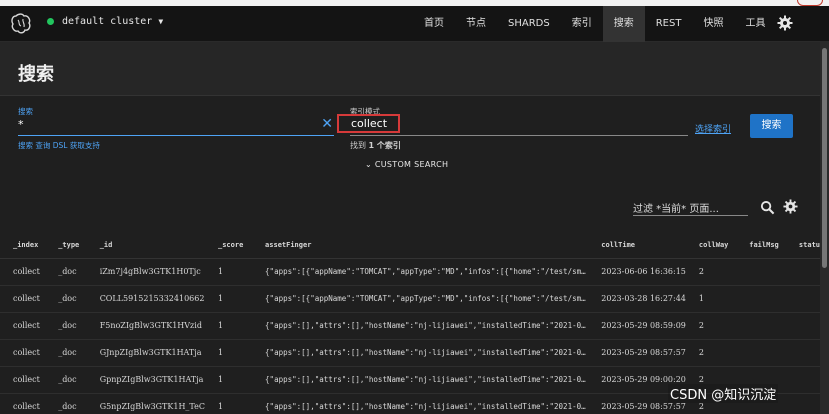 The height and width of the screenshot is (414, 829). I want to click on nav-search: 搜索, so click(623, 24).